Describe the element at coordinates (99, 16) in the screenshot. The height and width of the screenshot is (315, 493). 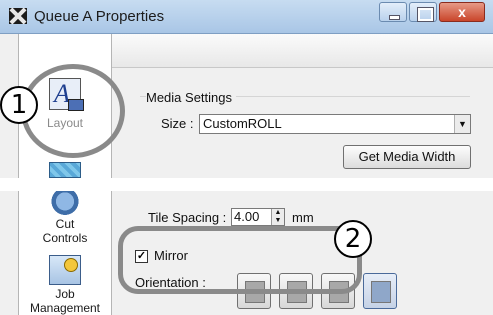
I see `window-title: Queue A Properties` at that location.